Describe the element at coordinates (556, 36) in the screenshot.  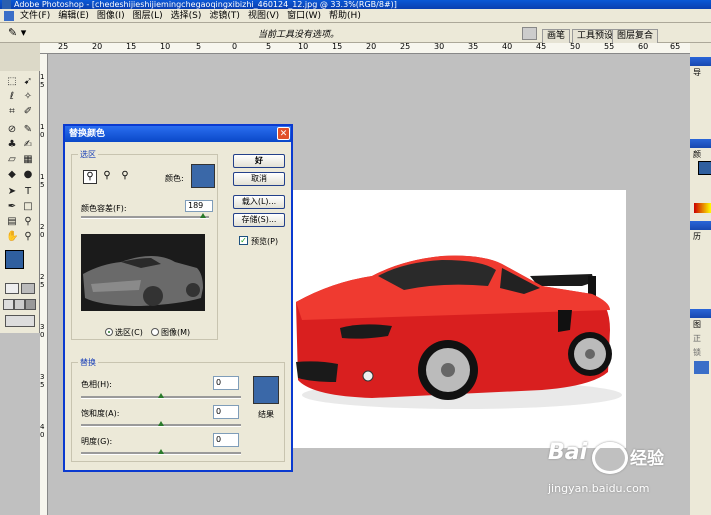
I see `tab-brushes: 画笔` at that location.